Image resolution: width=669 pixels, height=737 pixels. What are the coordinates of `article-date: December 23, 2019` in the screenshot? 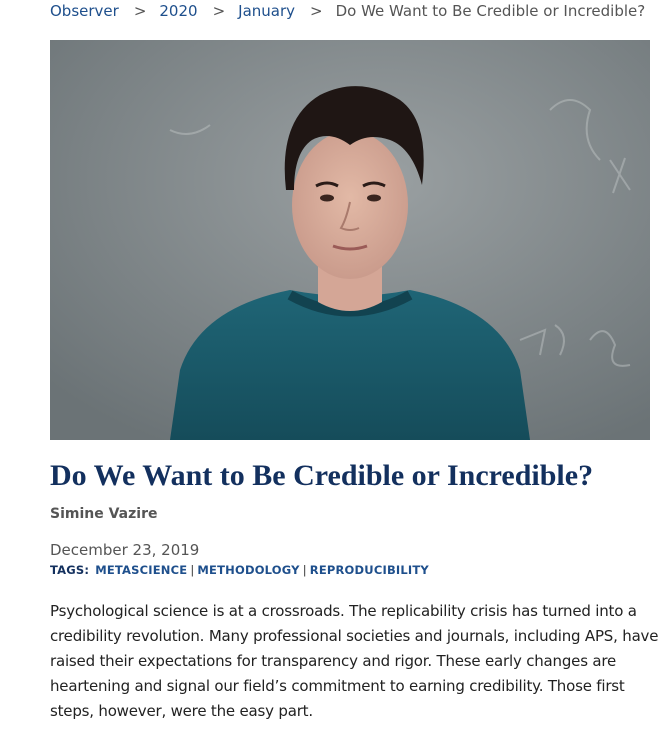 It's located at (125, 550).